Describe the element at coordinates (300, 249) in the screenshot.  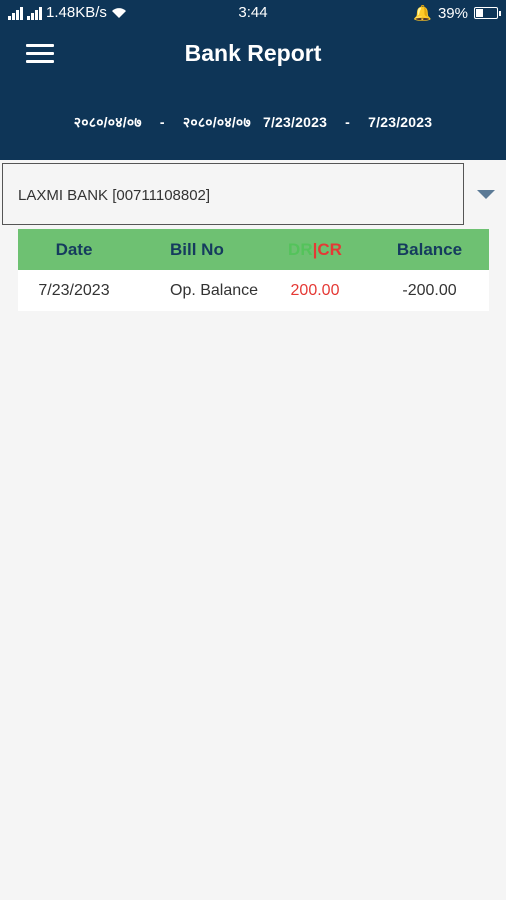
I see `header-dr: DR` at that location.